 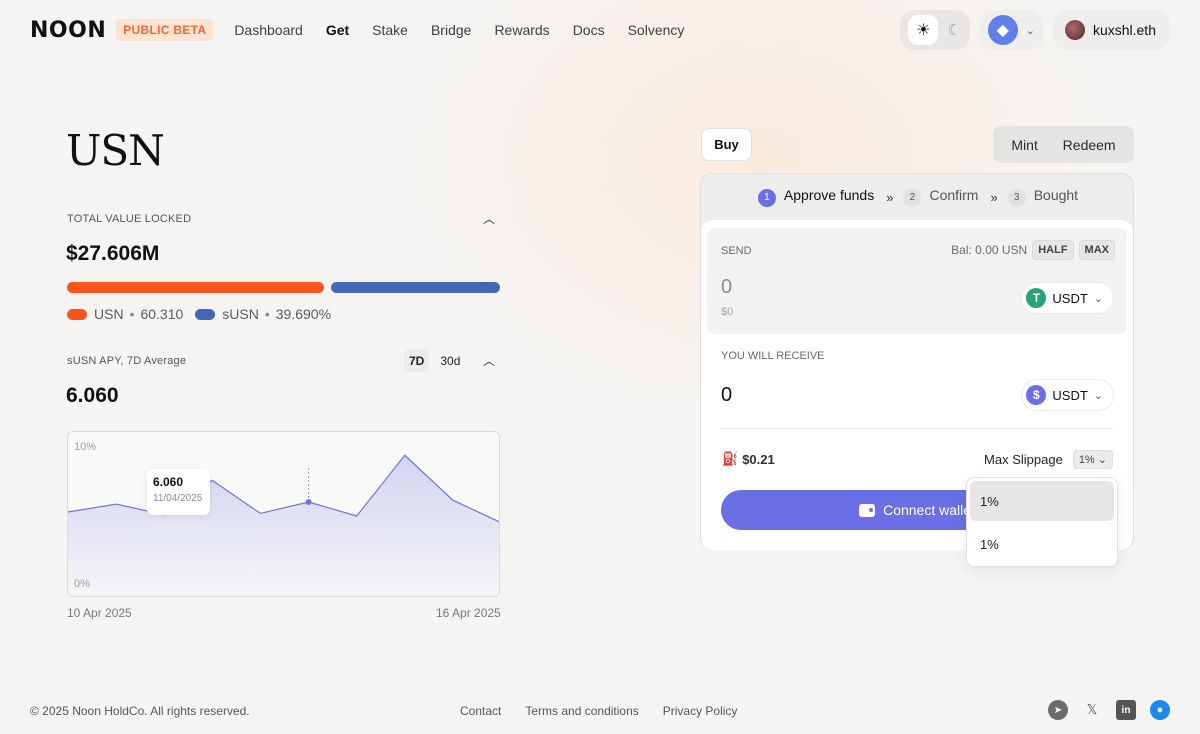 I want to click on nav-dashboard: Dashboard, so click(x=268, y=30).